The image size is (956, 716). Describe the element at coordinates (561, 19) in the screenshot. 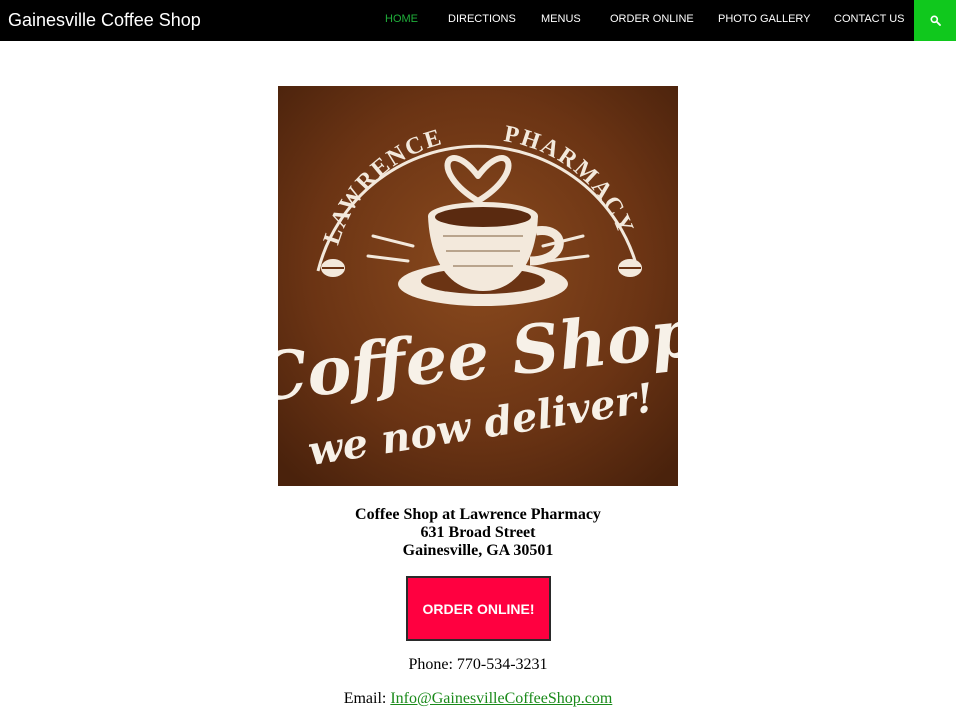

I see `nav-menus: MENUS` at that location.